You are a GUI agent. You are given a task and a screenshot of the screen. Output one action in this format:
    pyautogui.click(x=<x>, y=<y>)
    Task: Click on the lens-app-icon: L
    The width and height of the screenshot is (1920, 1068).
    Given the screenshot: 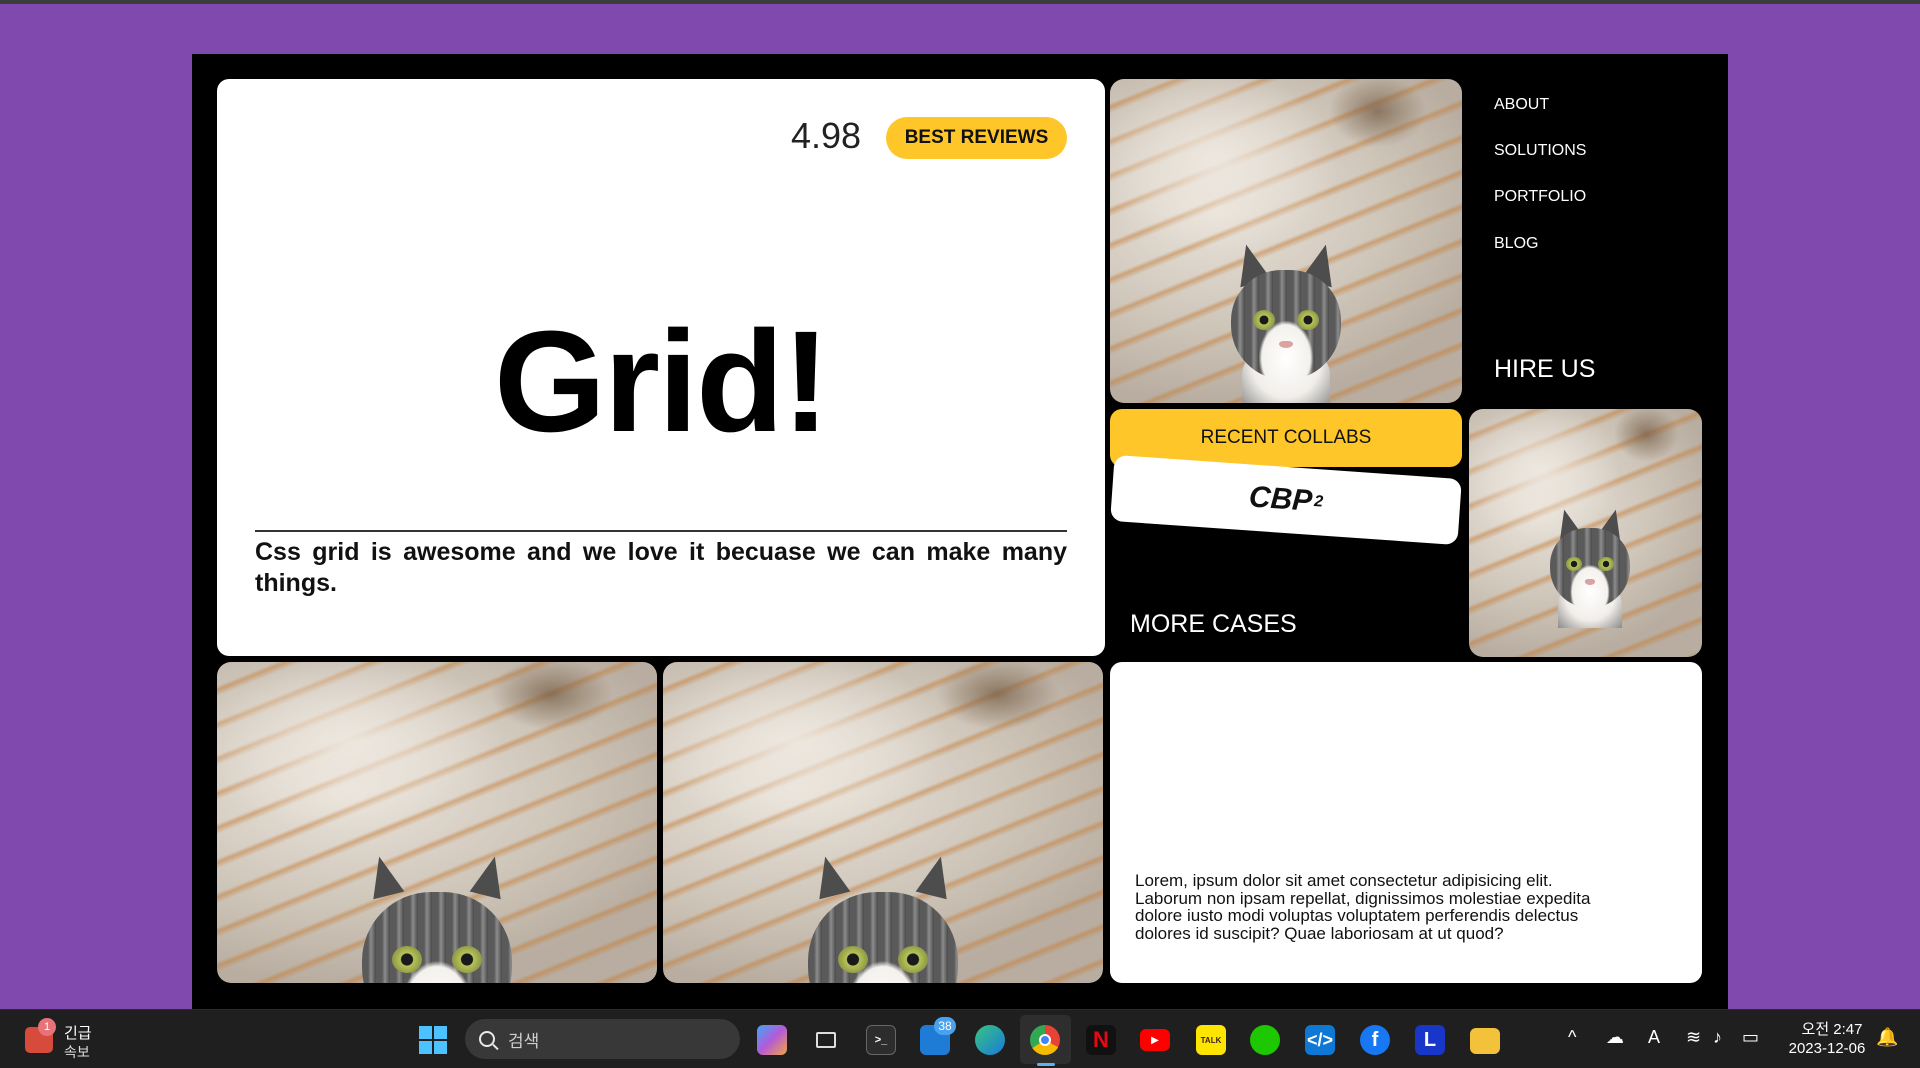 What is the action you would take?
    pyautogui.click(x=1430, y=1040)
    